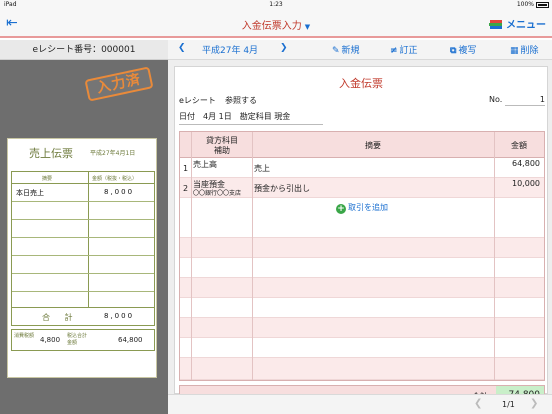 The height and width of the screenshot is (414, 552). What do you see at coordinates (222, 150) in the screenshot?
I see `col-sub-account: 補助` at bounding box center [222, 150].